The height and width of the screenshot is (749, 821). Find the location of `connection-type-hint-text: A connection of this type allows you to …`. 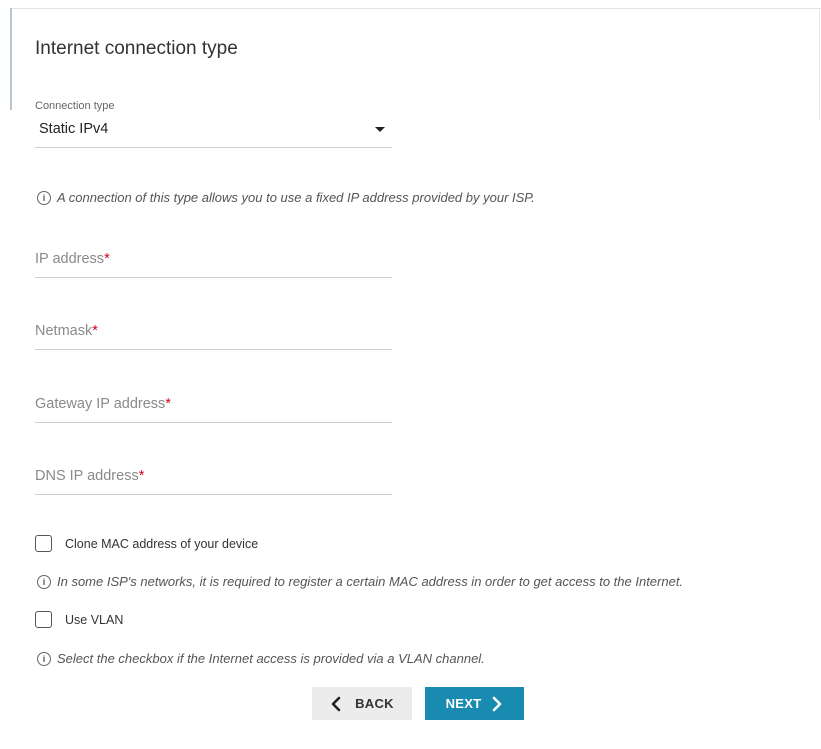

connection-type-hint-text: A connection of this type allows you to … is located at coordinates (296, 197).